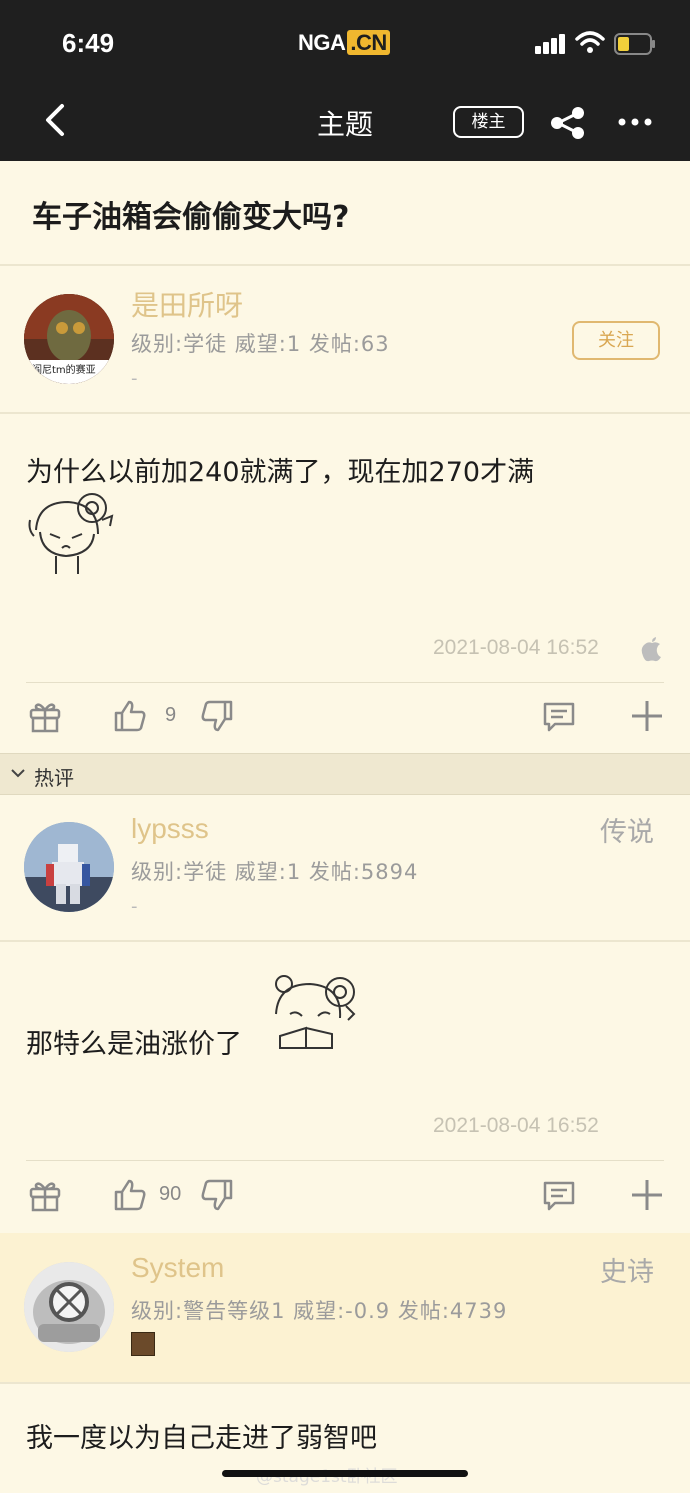  I want to click on avatar-image-icon, so click(69, 867).